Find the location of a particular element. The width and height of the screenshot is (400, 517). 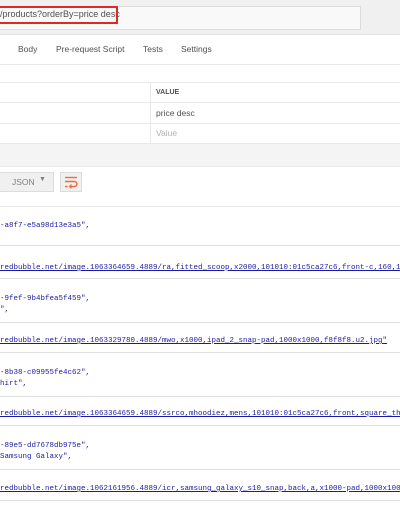

response-format-label: JSON is located at coordinates (23, 182).